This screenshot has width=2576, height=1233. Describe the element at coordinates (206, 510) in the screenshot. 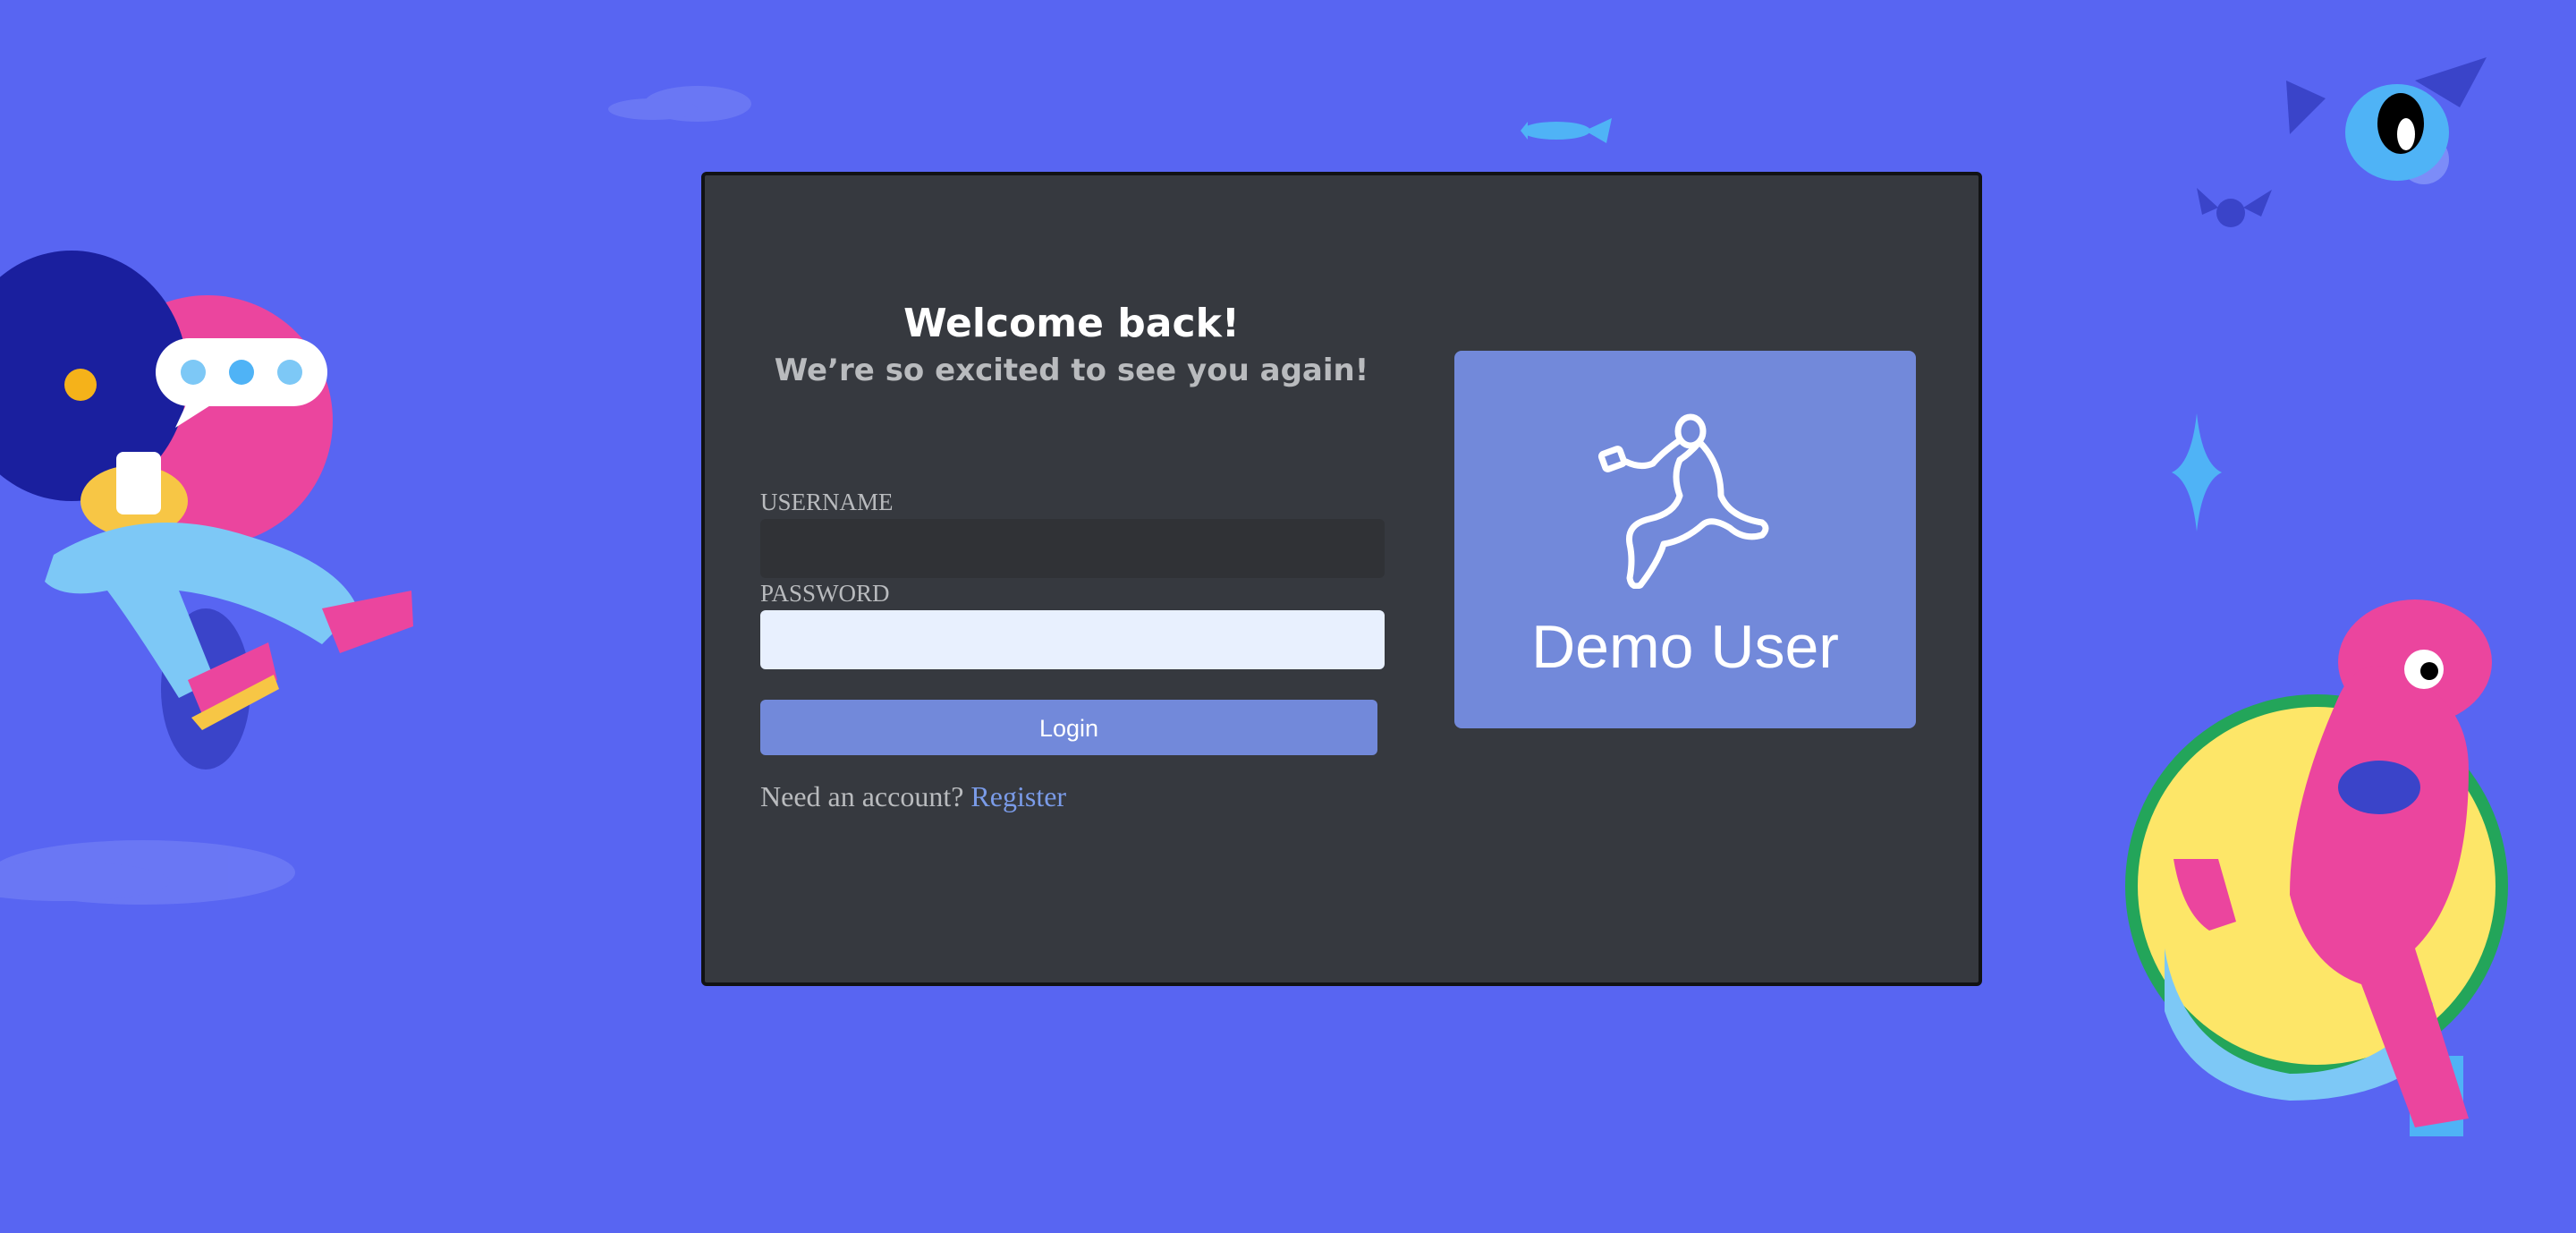

I see `person-on-phone-illustration` at that location.